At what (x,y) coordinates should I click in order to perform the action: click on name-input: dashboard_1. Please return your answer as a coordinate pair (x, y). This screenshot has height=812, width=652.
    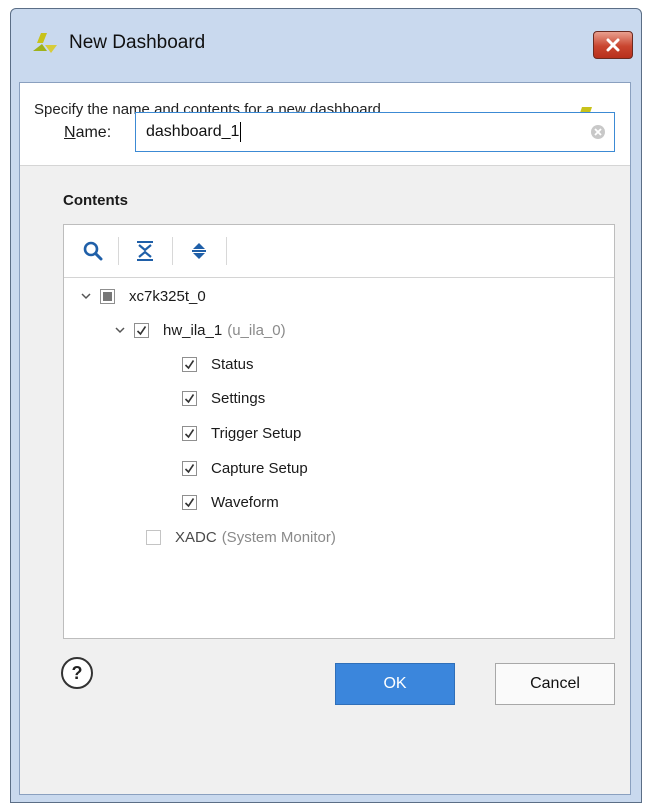
    Looking at the image, I should click on (375, 132).